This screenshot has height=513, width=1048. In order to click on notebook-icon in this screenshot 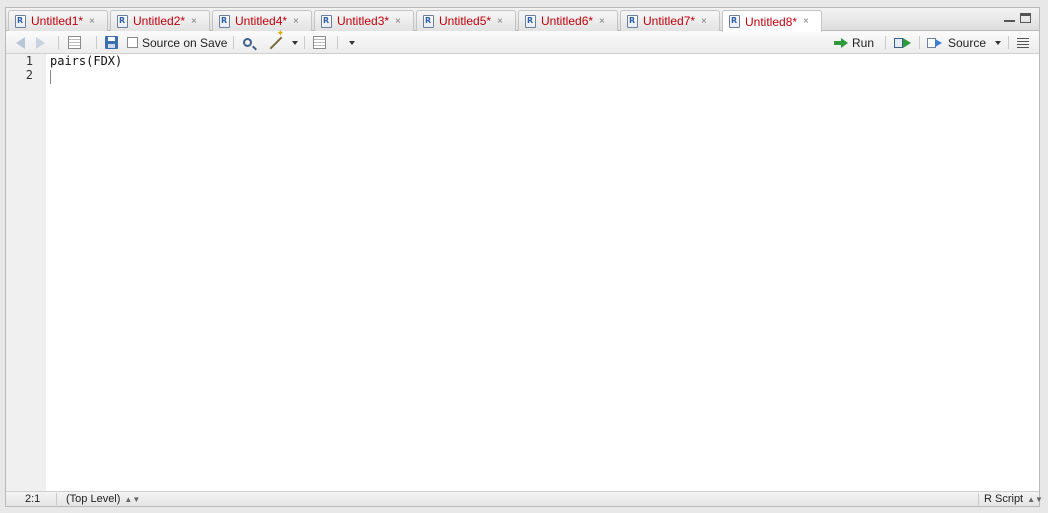, I will do `click(319, 42)`.